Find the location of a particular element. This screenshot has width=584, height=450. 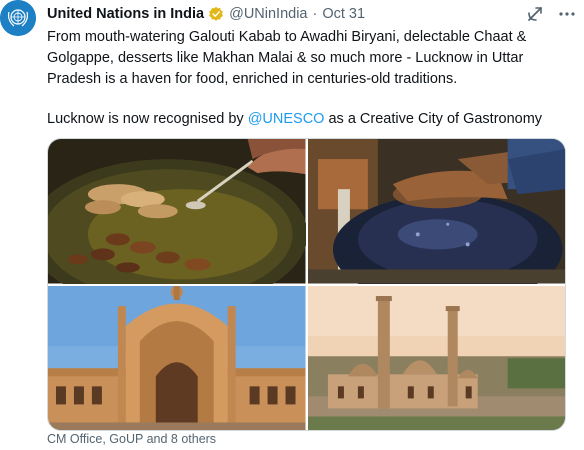

tweet-date: Oct 31 is located at coordinates (343, 14).